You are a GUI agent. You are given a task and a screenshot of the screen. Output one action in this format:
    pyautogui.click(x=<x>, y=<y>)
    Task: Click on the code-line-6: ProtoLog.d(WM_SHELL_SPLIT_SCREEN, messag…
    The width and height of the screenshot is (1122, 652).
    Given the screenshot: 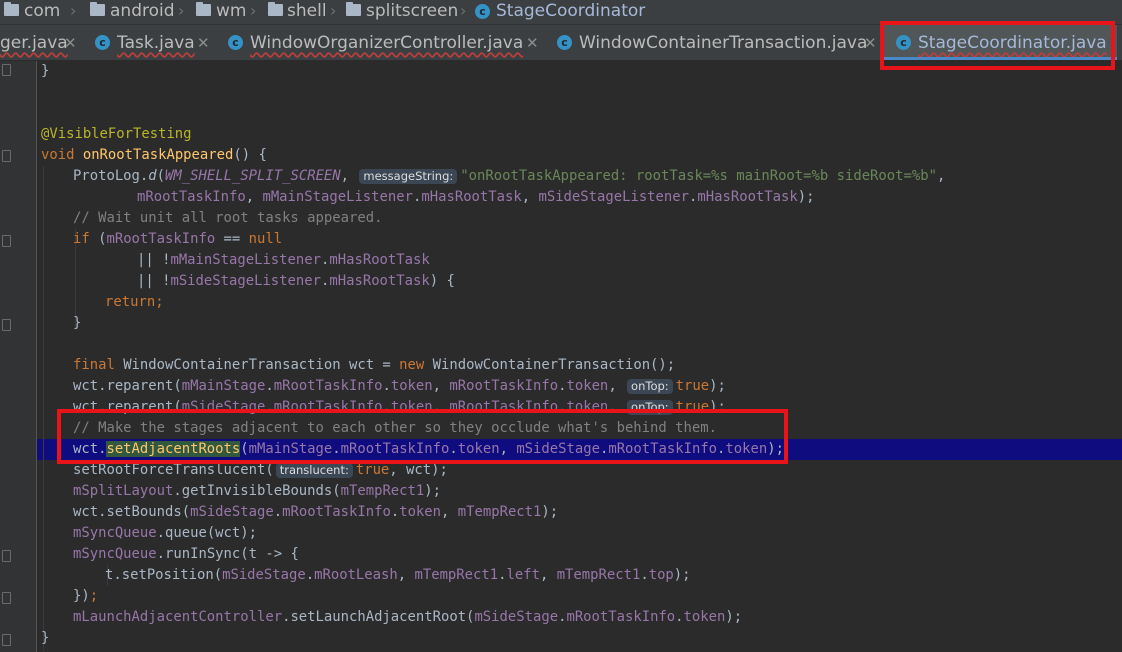 What is the action you would take?
    pyautogui.click(x=509, y=176)
    